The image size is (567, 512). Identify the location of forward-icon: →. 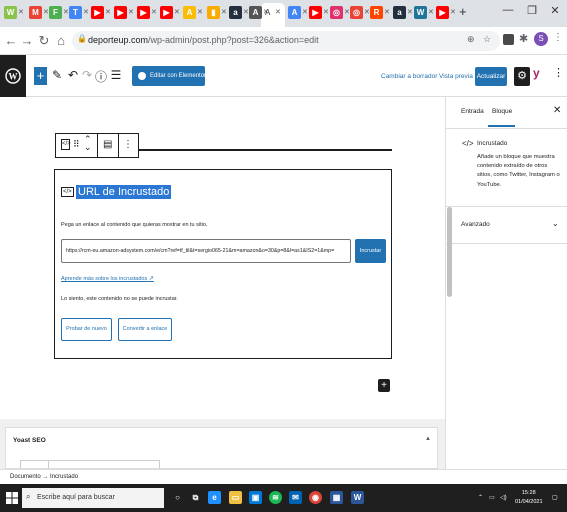
(27, 40).